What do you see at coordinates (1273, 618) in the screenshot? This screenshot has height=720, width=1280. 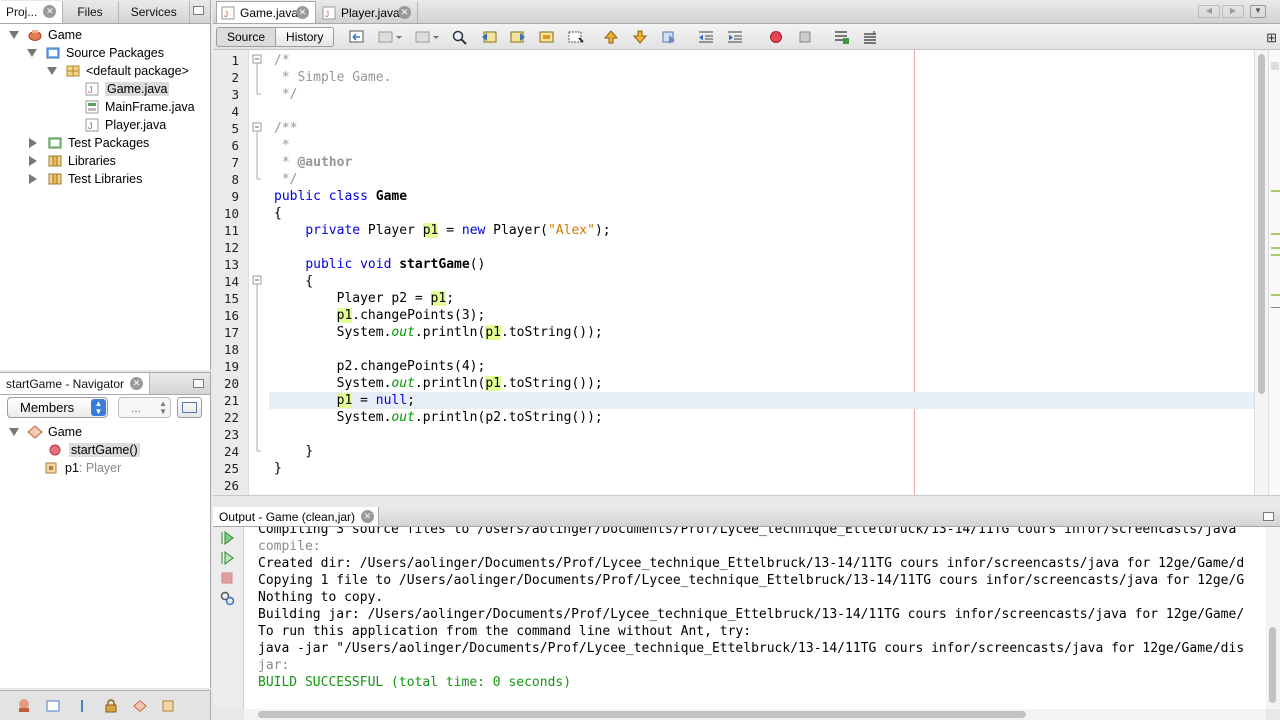 I see `output-vertical-scrollbar` at bounding box center [1273, 618].